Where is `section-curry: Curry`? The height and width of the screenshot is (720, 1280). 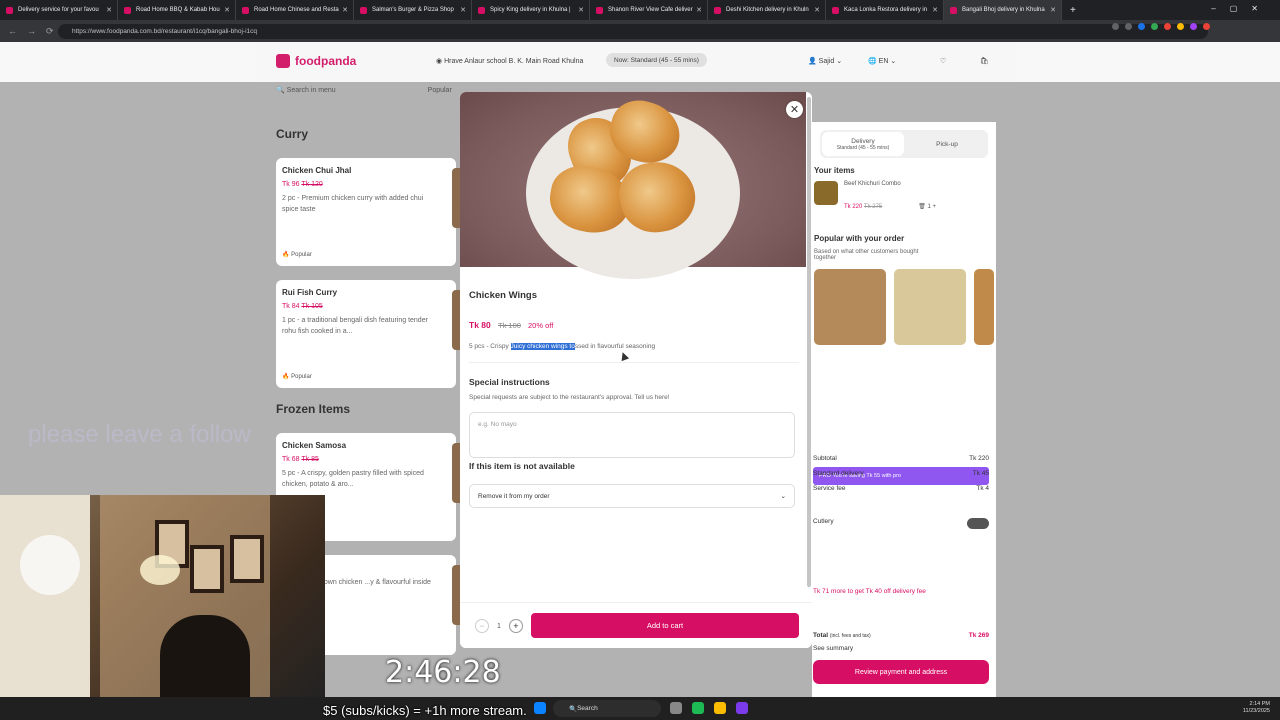
section-curry: Curry is located at coordinates (292, 134).